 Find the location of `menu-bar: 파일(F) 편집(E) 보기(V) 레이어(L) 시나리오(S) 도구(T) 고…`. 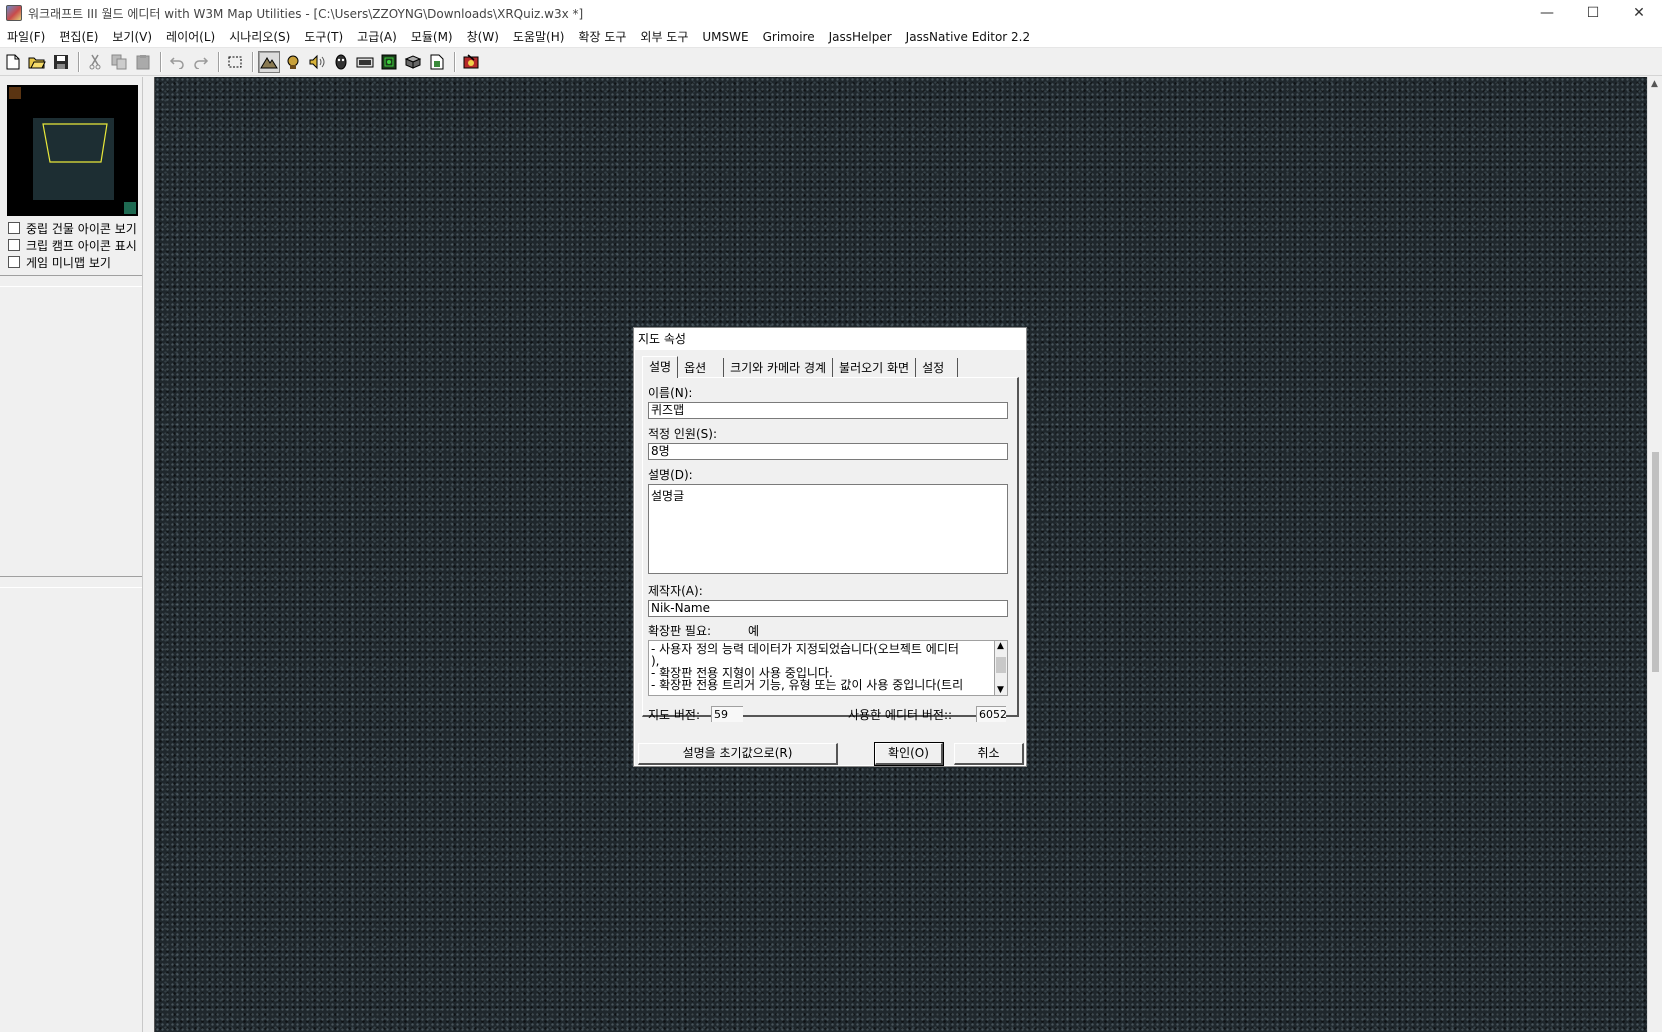

menu-bar: 파일(F) 편집(E) 보기(V) 레이어(L) 시나리오(S) 도구(T) 고… is located at coordinates (831, 37).